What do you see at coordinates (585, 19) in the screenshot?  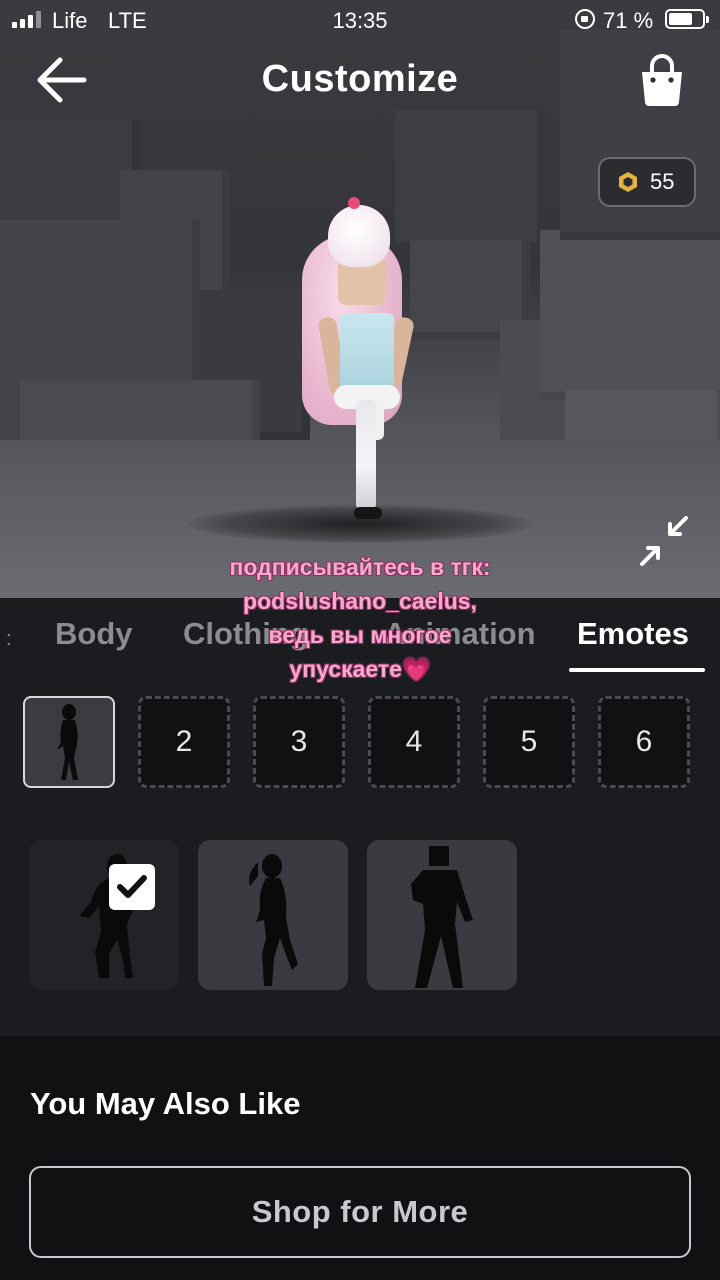 I see `rotation-lock-icon` at bounding box center [585, 19].